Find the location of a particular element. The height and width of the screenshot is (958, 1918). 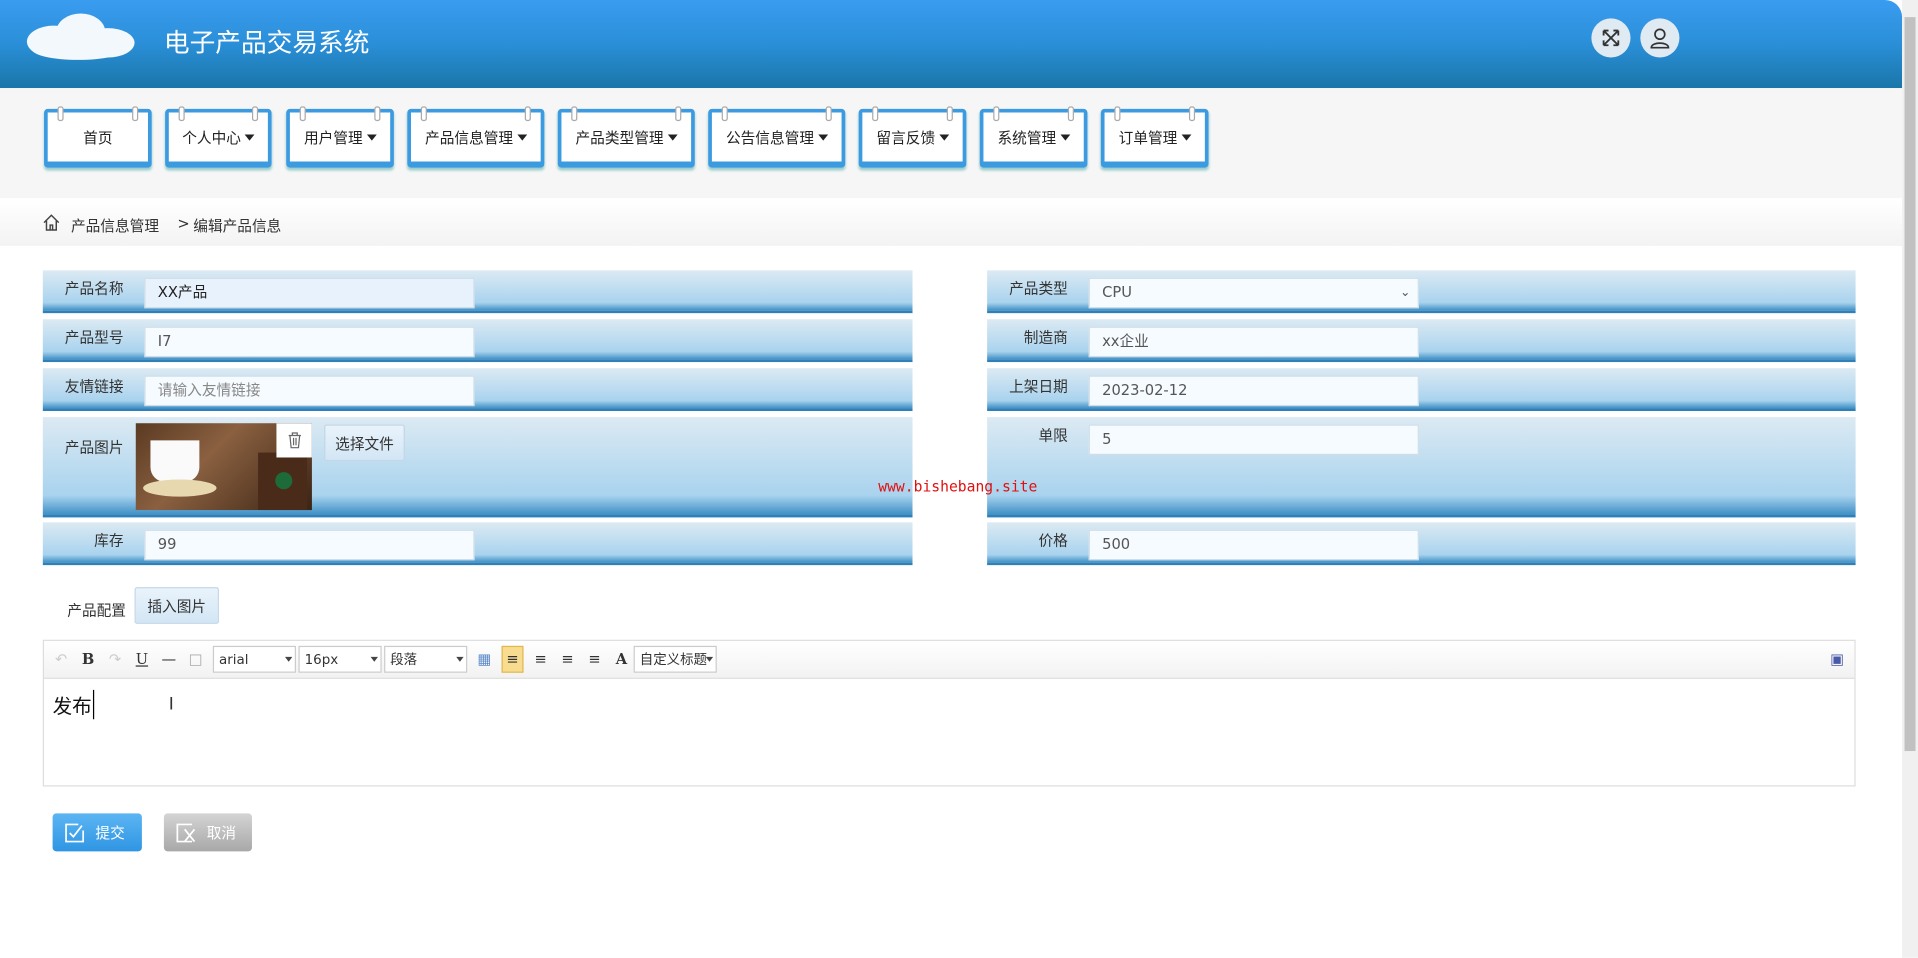

nav-personal-center: 个人中心 is located at coordinates (218, 137).